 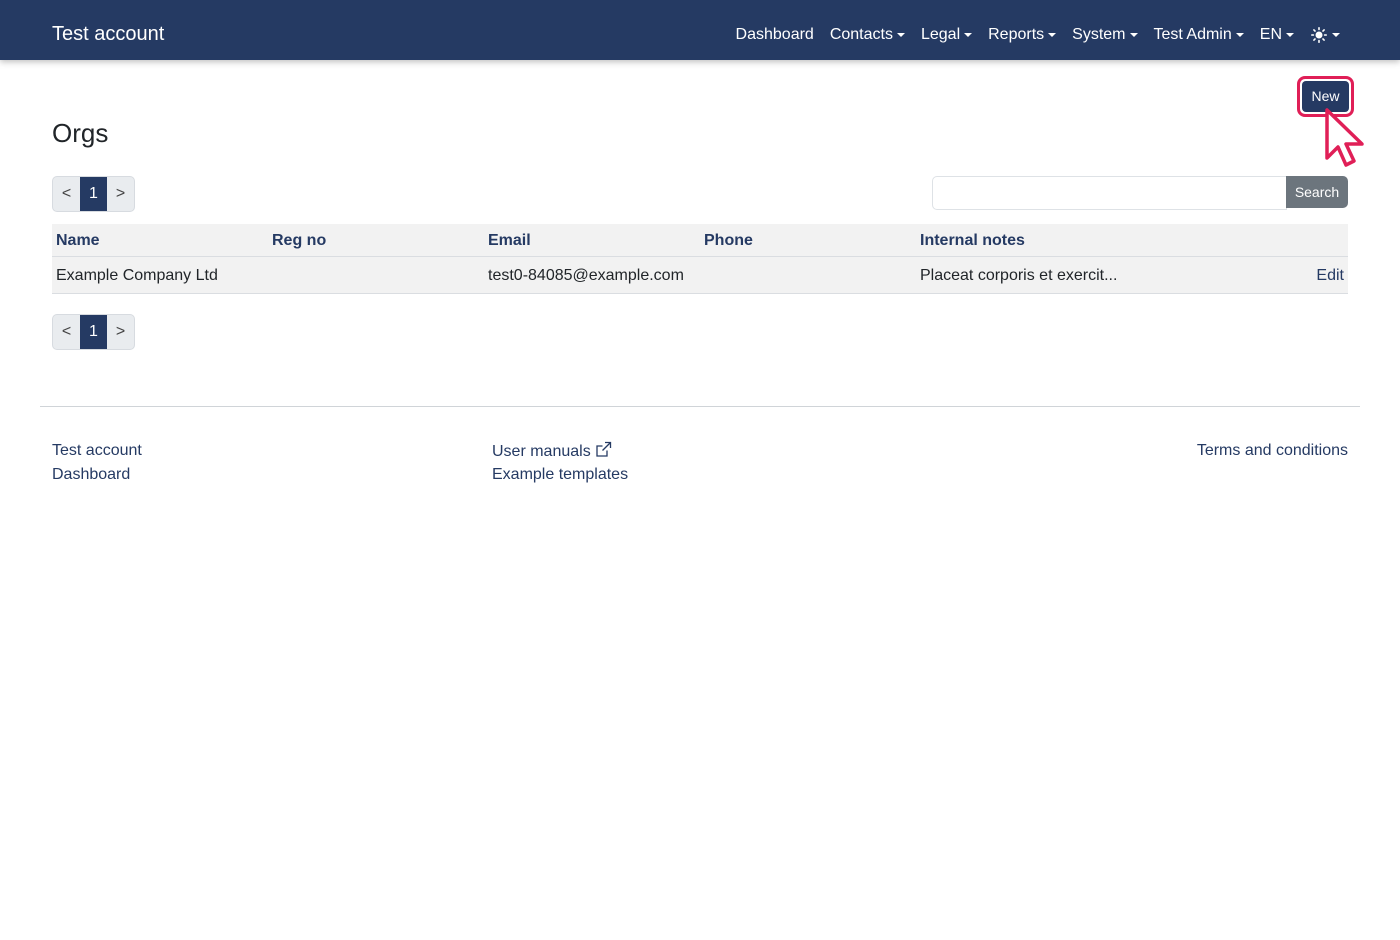 What do you see at coordinates (1270, 34) in the screenshot?
I see `nav-item-label: EN` at bounding box center [1270, 34].